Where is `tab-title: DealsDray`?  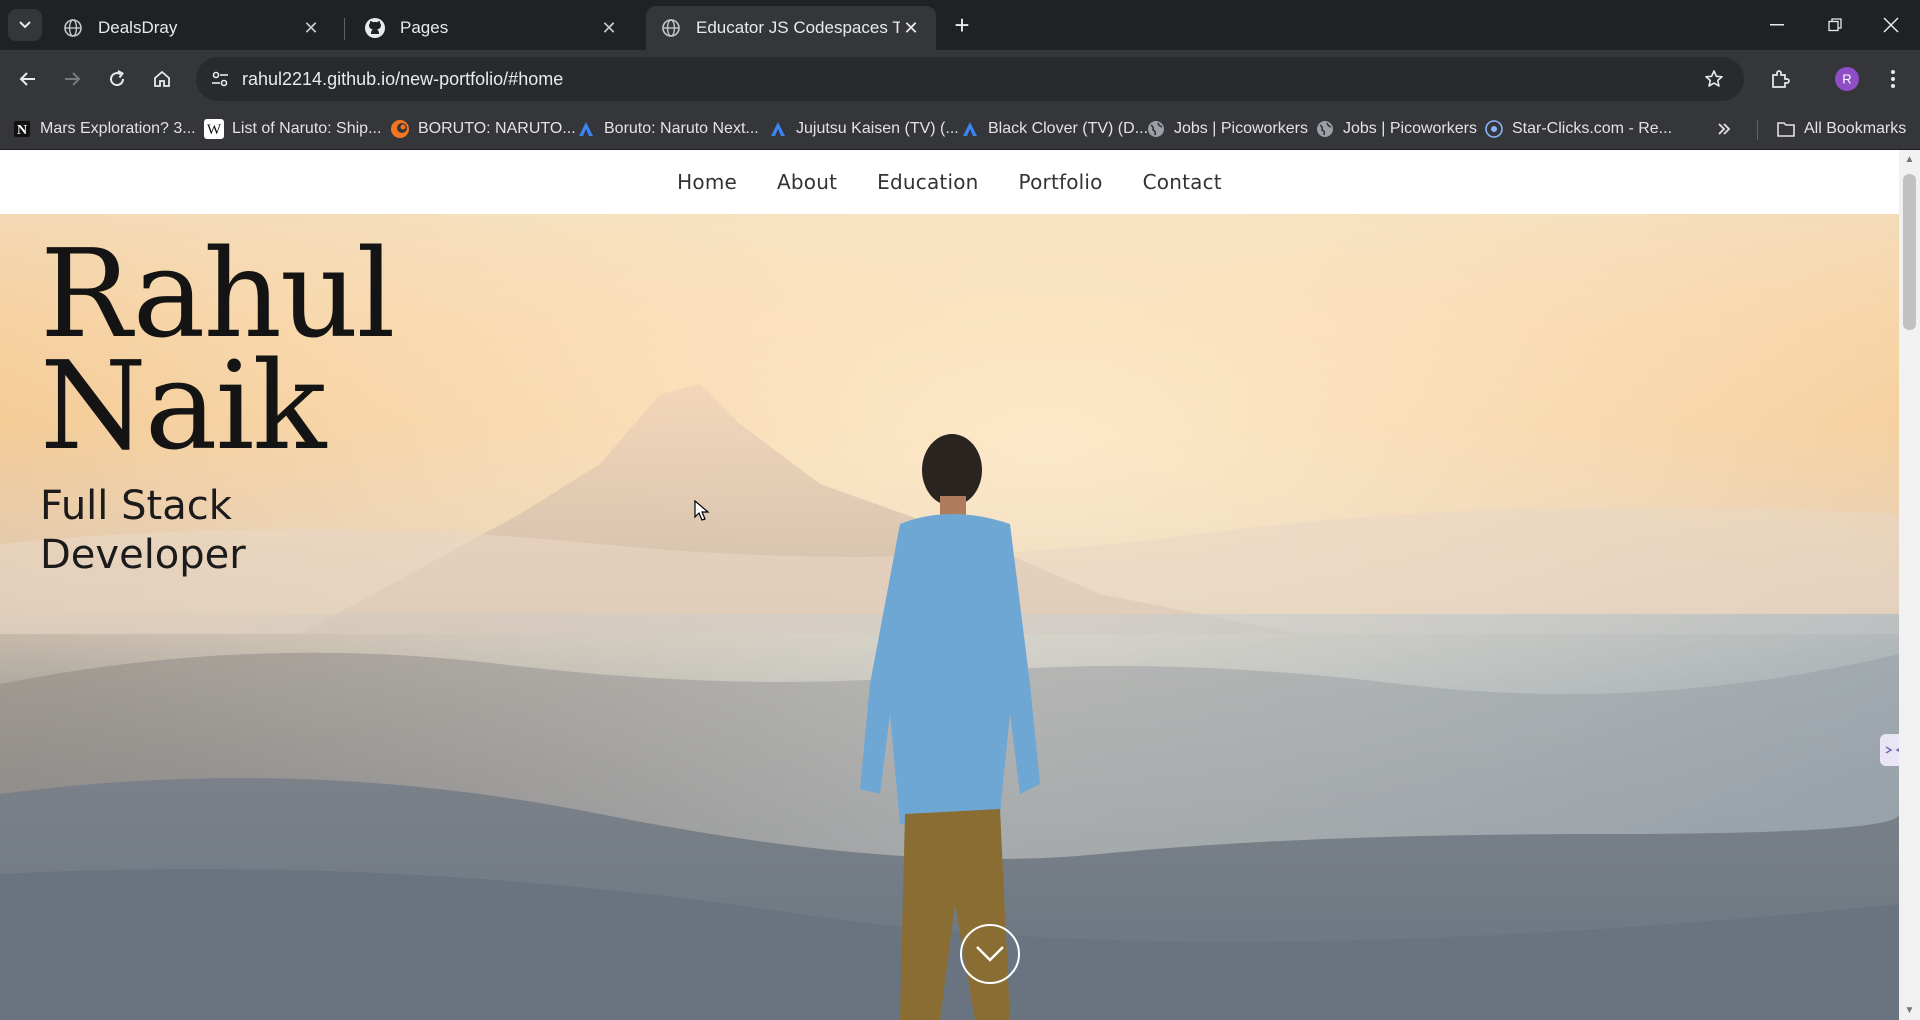 tab-title: DealsDray is located at coordinates (138, 27).